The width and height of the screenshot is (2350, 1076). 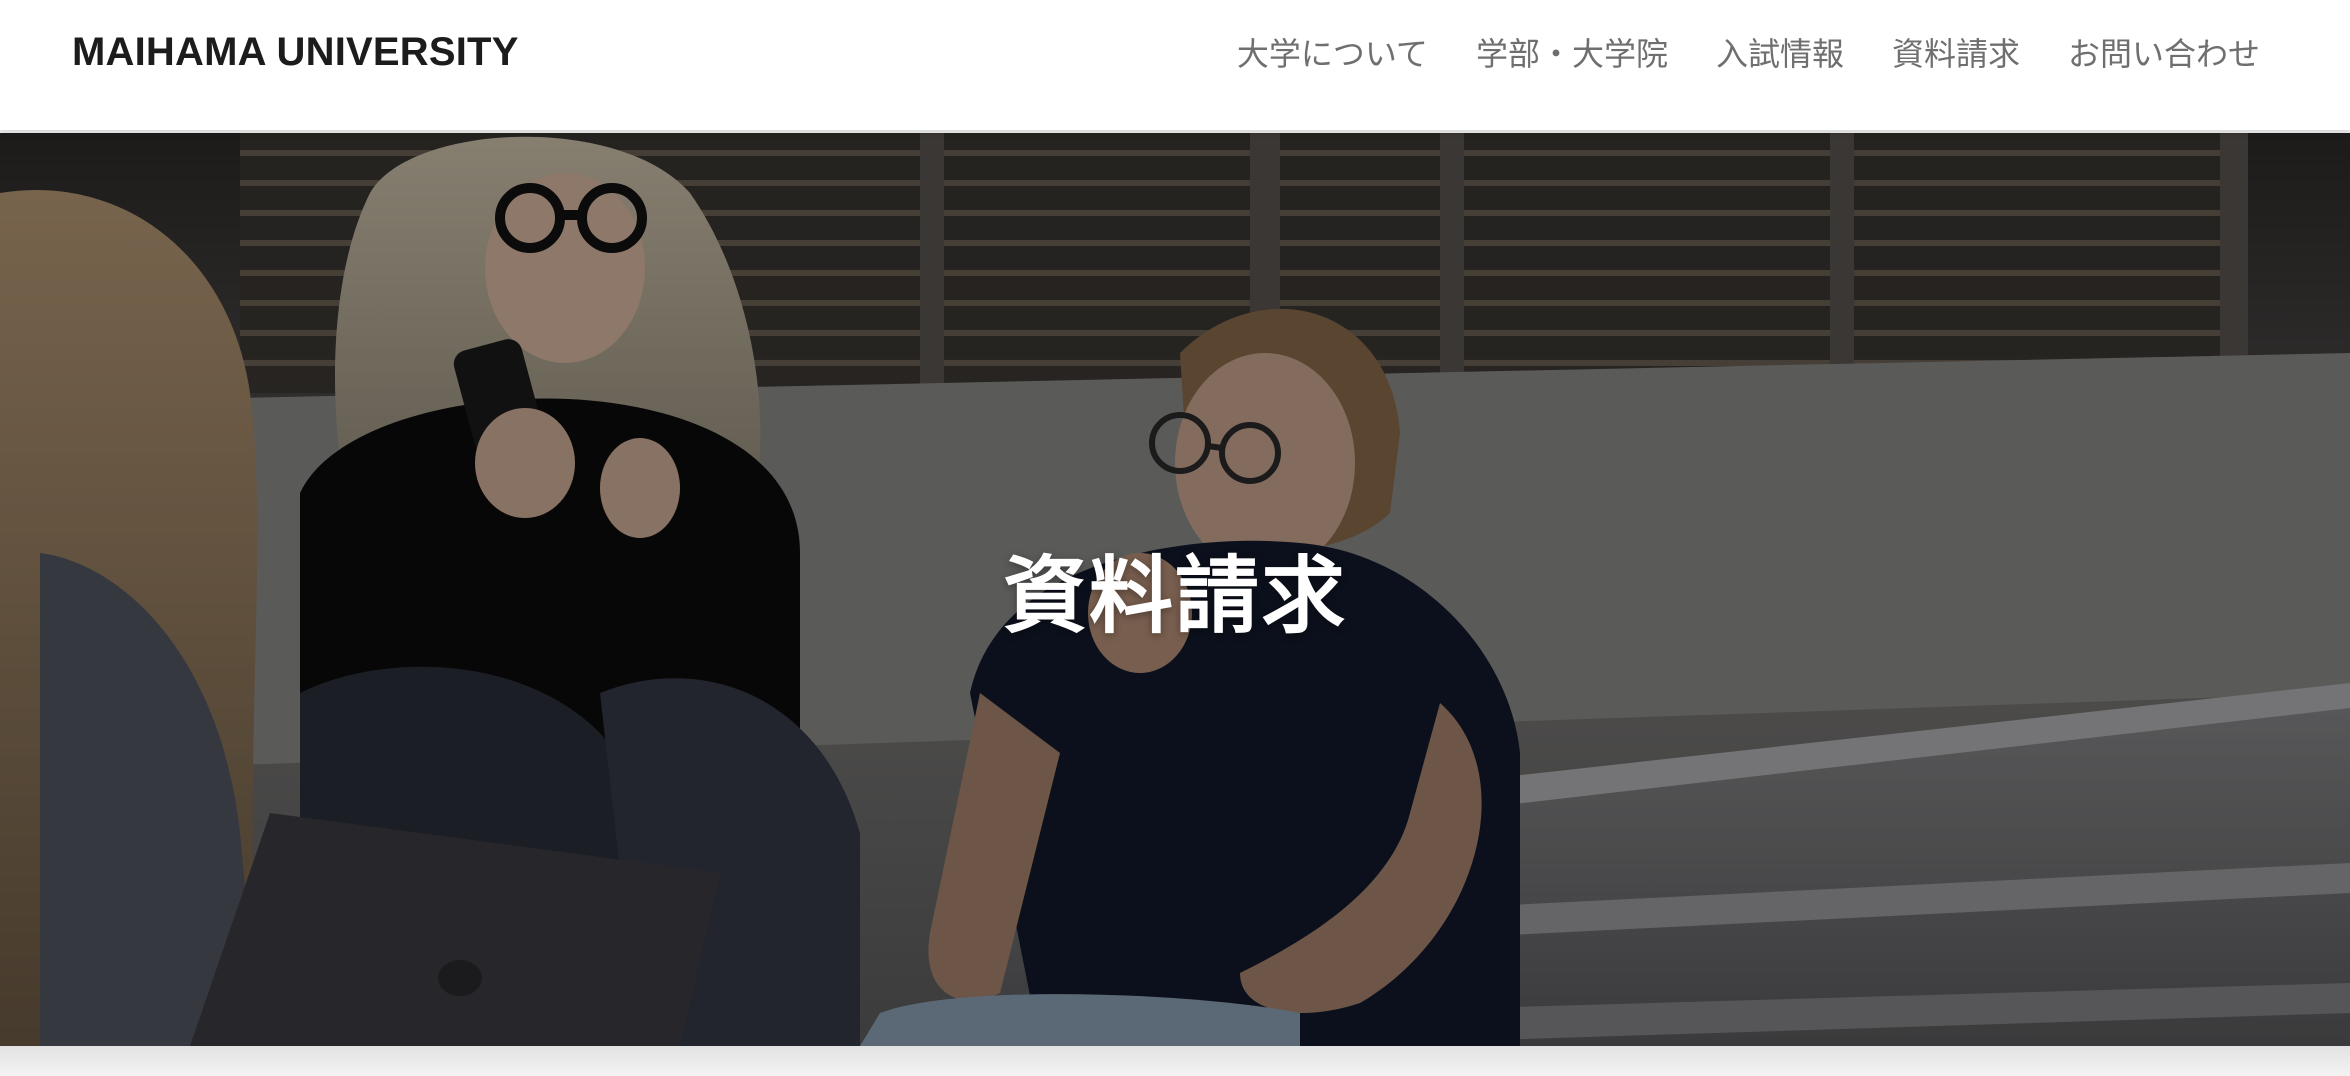 I want to click on page-title: 資料請求, so click(x=1174, y=596).